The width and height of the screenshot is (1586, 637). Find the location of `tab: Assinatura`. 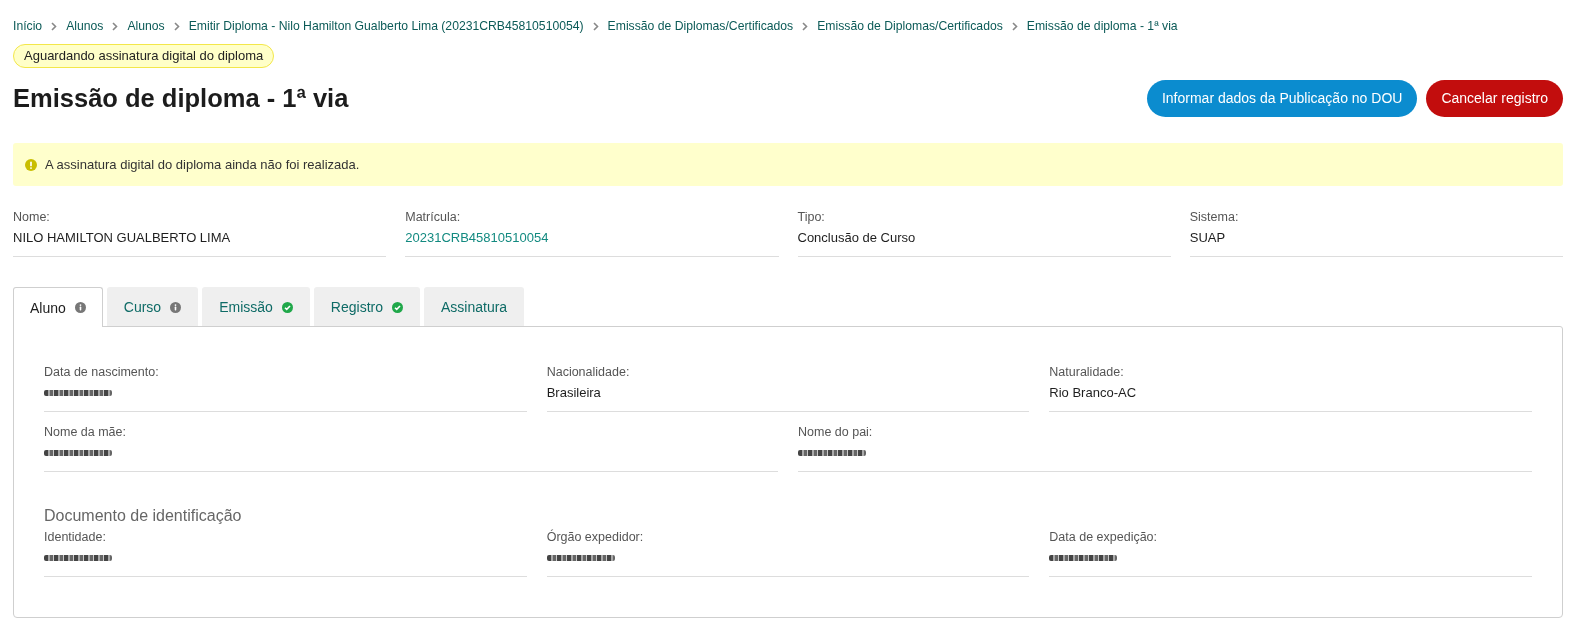

tab: Assinatura is located at coordinates (474, 306).